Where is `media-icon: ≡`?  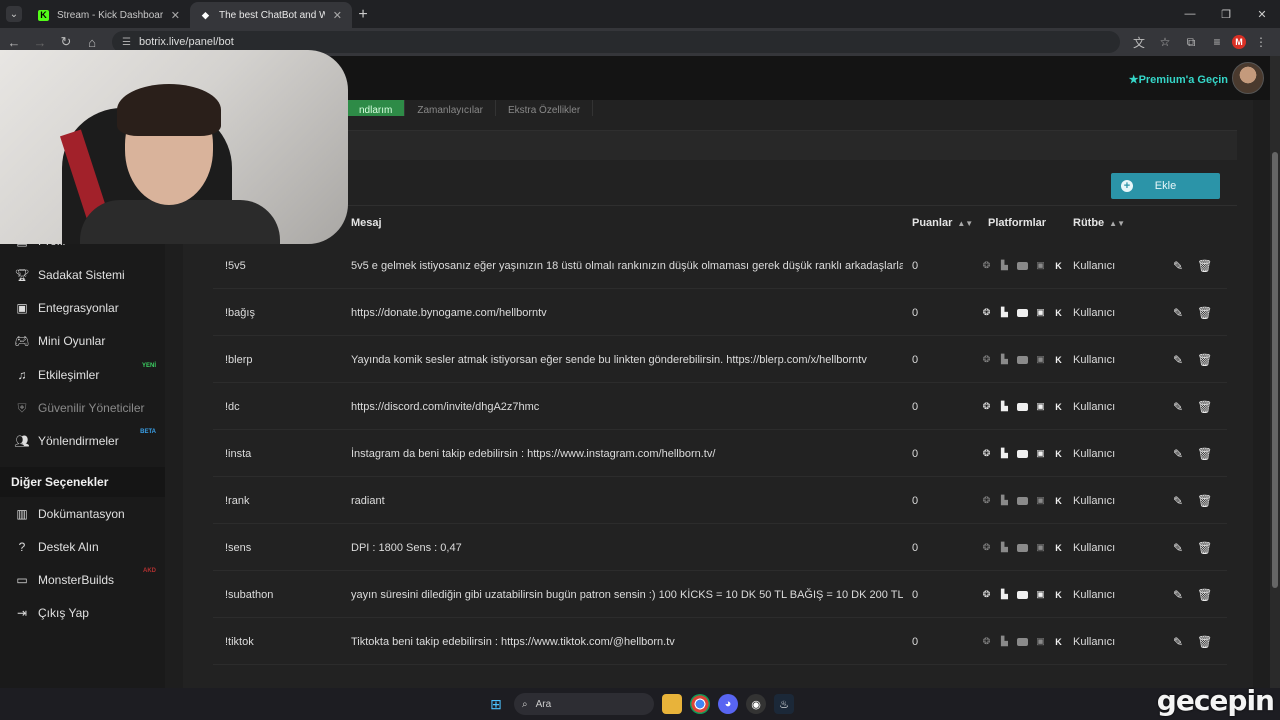 media-icon: ≡ is located at coordinates (1217, 42).